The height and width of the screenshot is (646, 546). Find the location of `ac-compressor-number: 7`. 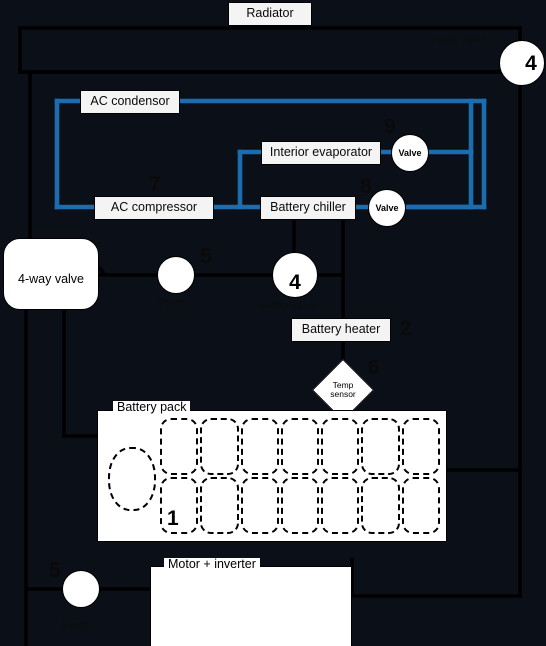

ac-compressor-number: 7 is located at coordinates (155, 184).